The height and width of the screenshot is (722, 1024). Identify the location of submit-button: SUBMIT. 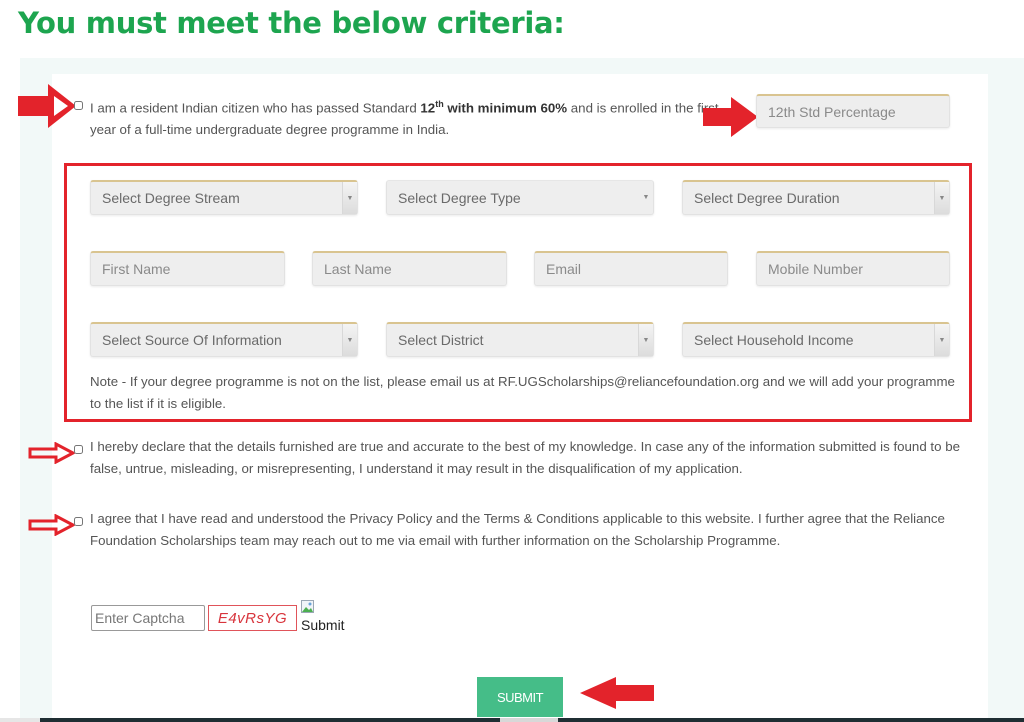
(520, 697).